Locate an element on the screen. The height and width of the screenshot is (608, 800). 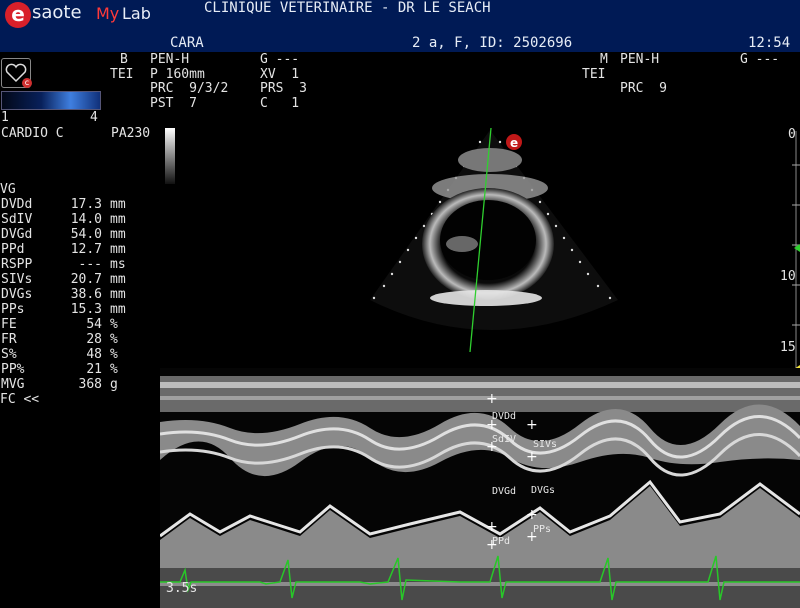
sweep-duration: 3.5s is located at coordinates (182, 588).